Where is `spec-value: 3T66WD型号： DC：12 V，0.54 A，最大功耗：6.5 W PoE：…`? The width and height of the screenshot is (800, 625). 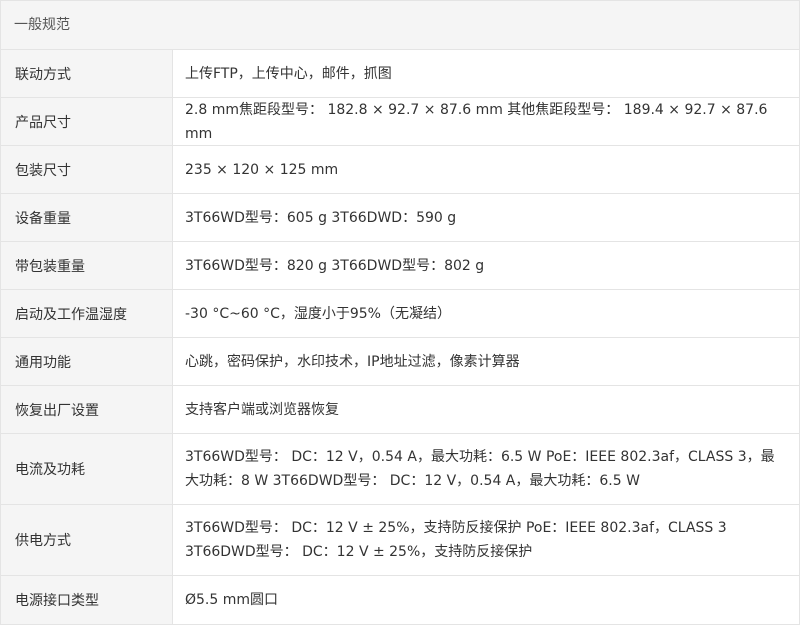 spec-value: 3T66WD型号： DC：12 V，0.54 A，最大功耗：6.5 W PoE：… is located at coordinates (480, 469).